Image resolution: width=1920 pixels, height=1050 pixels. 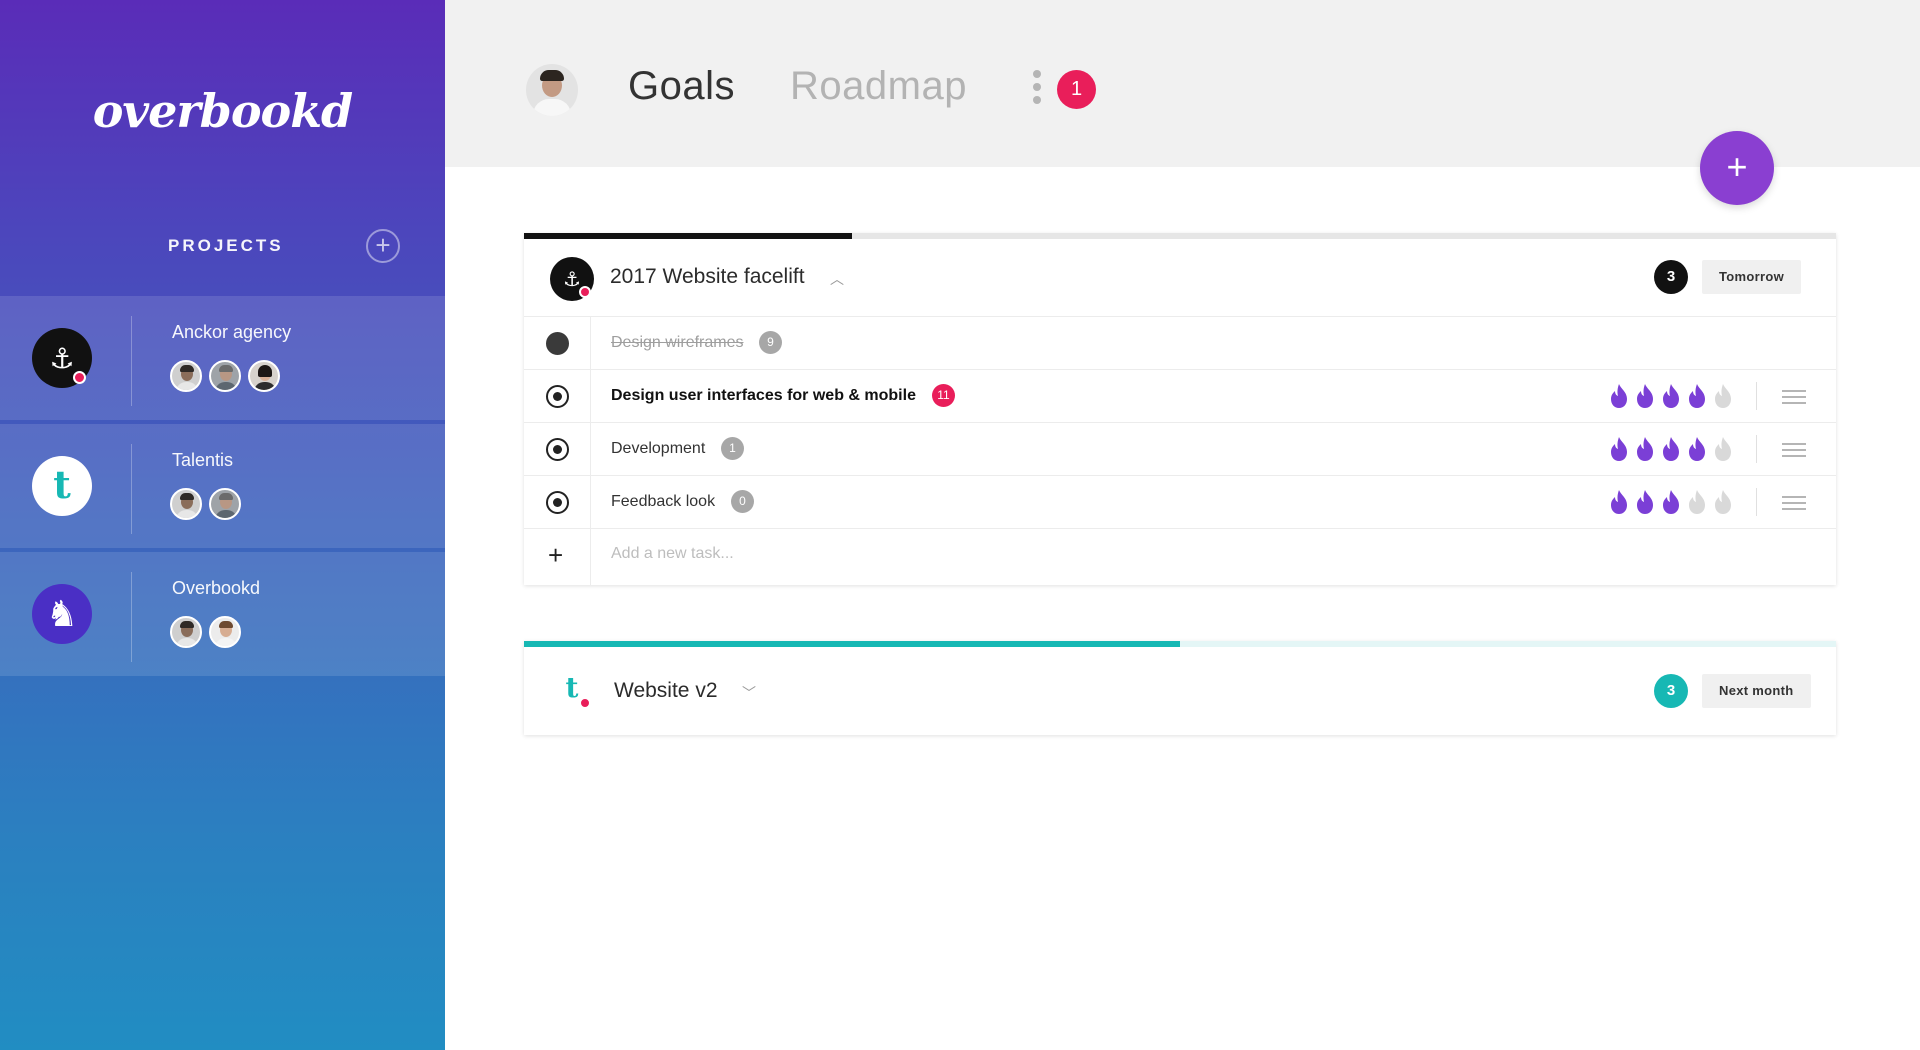 What do you see at coordinates (837, 279) in the screenshot?
I see `chevron-up-icon: ︿` at bounding box center [837, 279].